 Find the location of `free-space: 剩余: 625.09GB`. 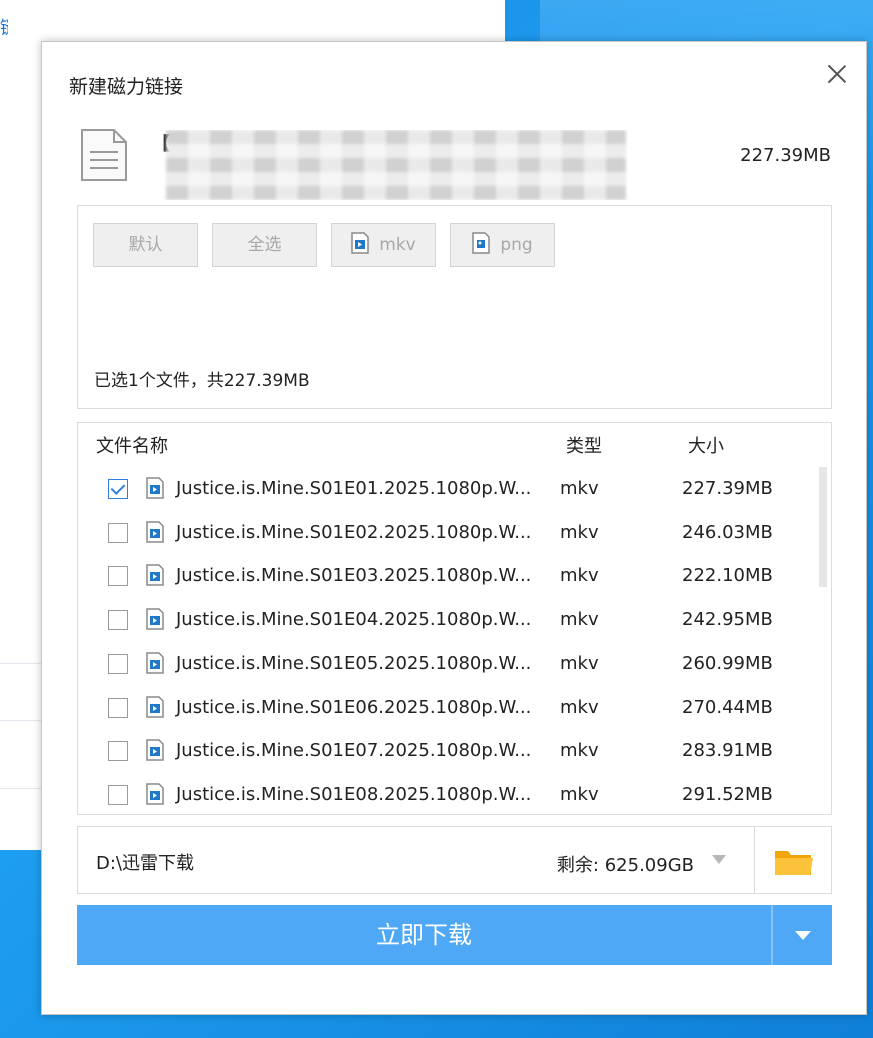

free-space: 剩余: 625.09GB is located at coordinates (625, 865).